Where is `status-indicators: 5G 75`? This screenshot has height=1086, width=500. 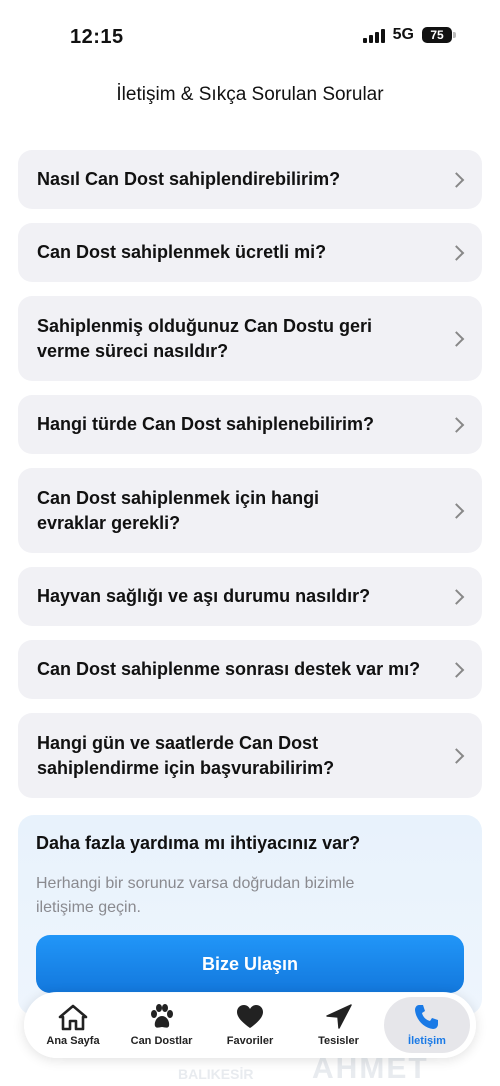 status-indicators: 5G 75 is located at coordinates (409, 35).